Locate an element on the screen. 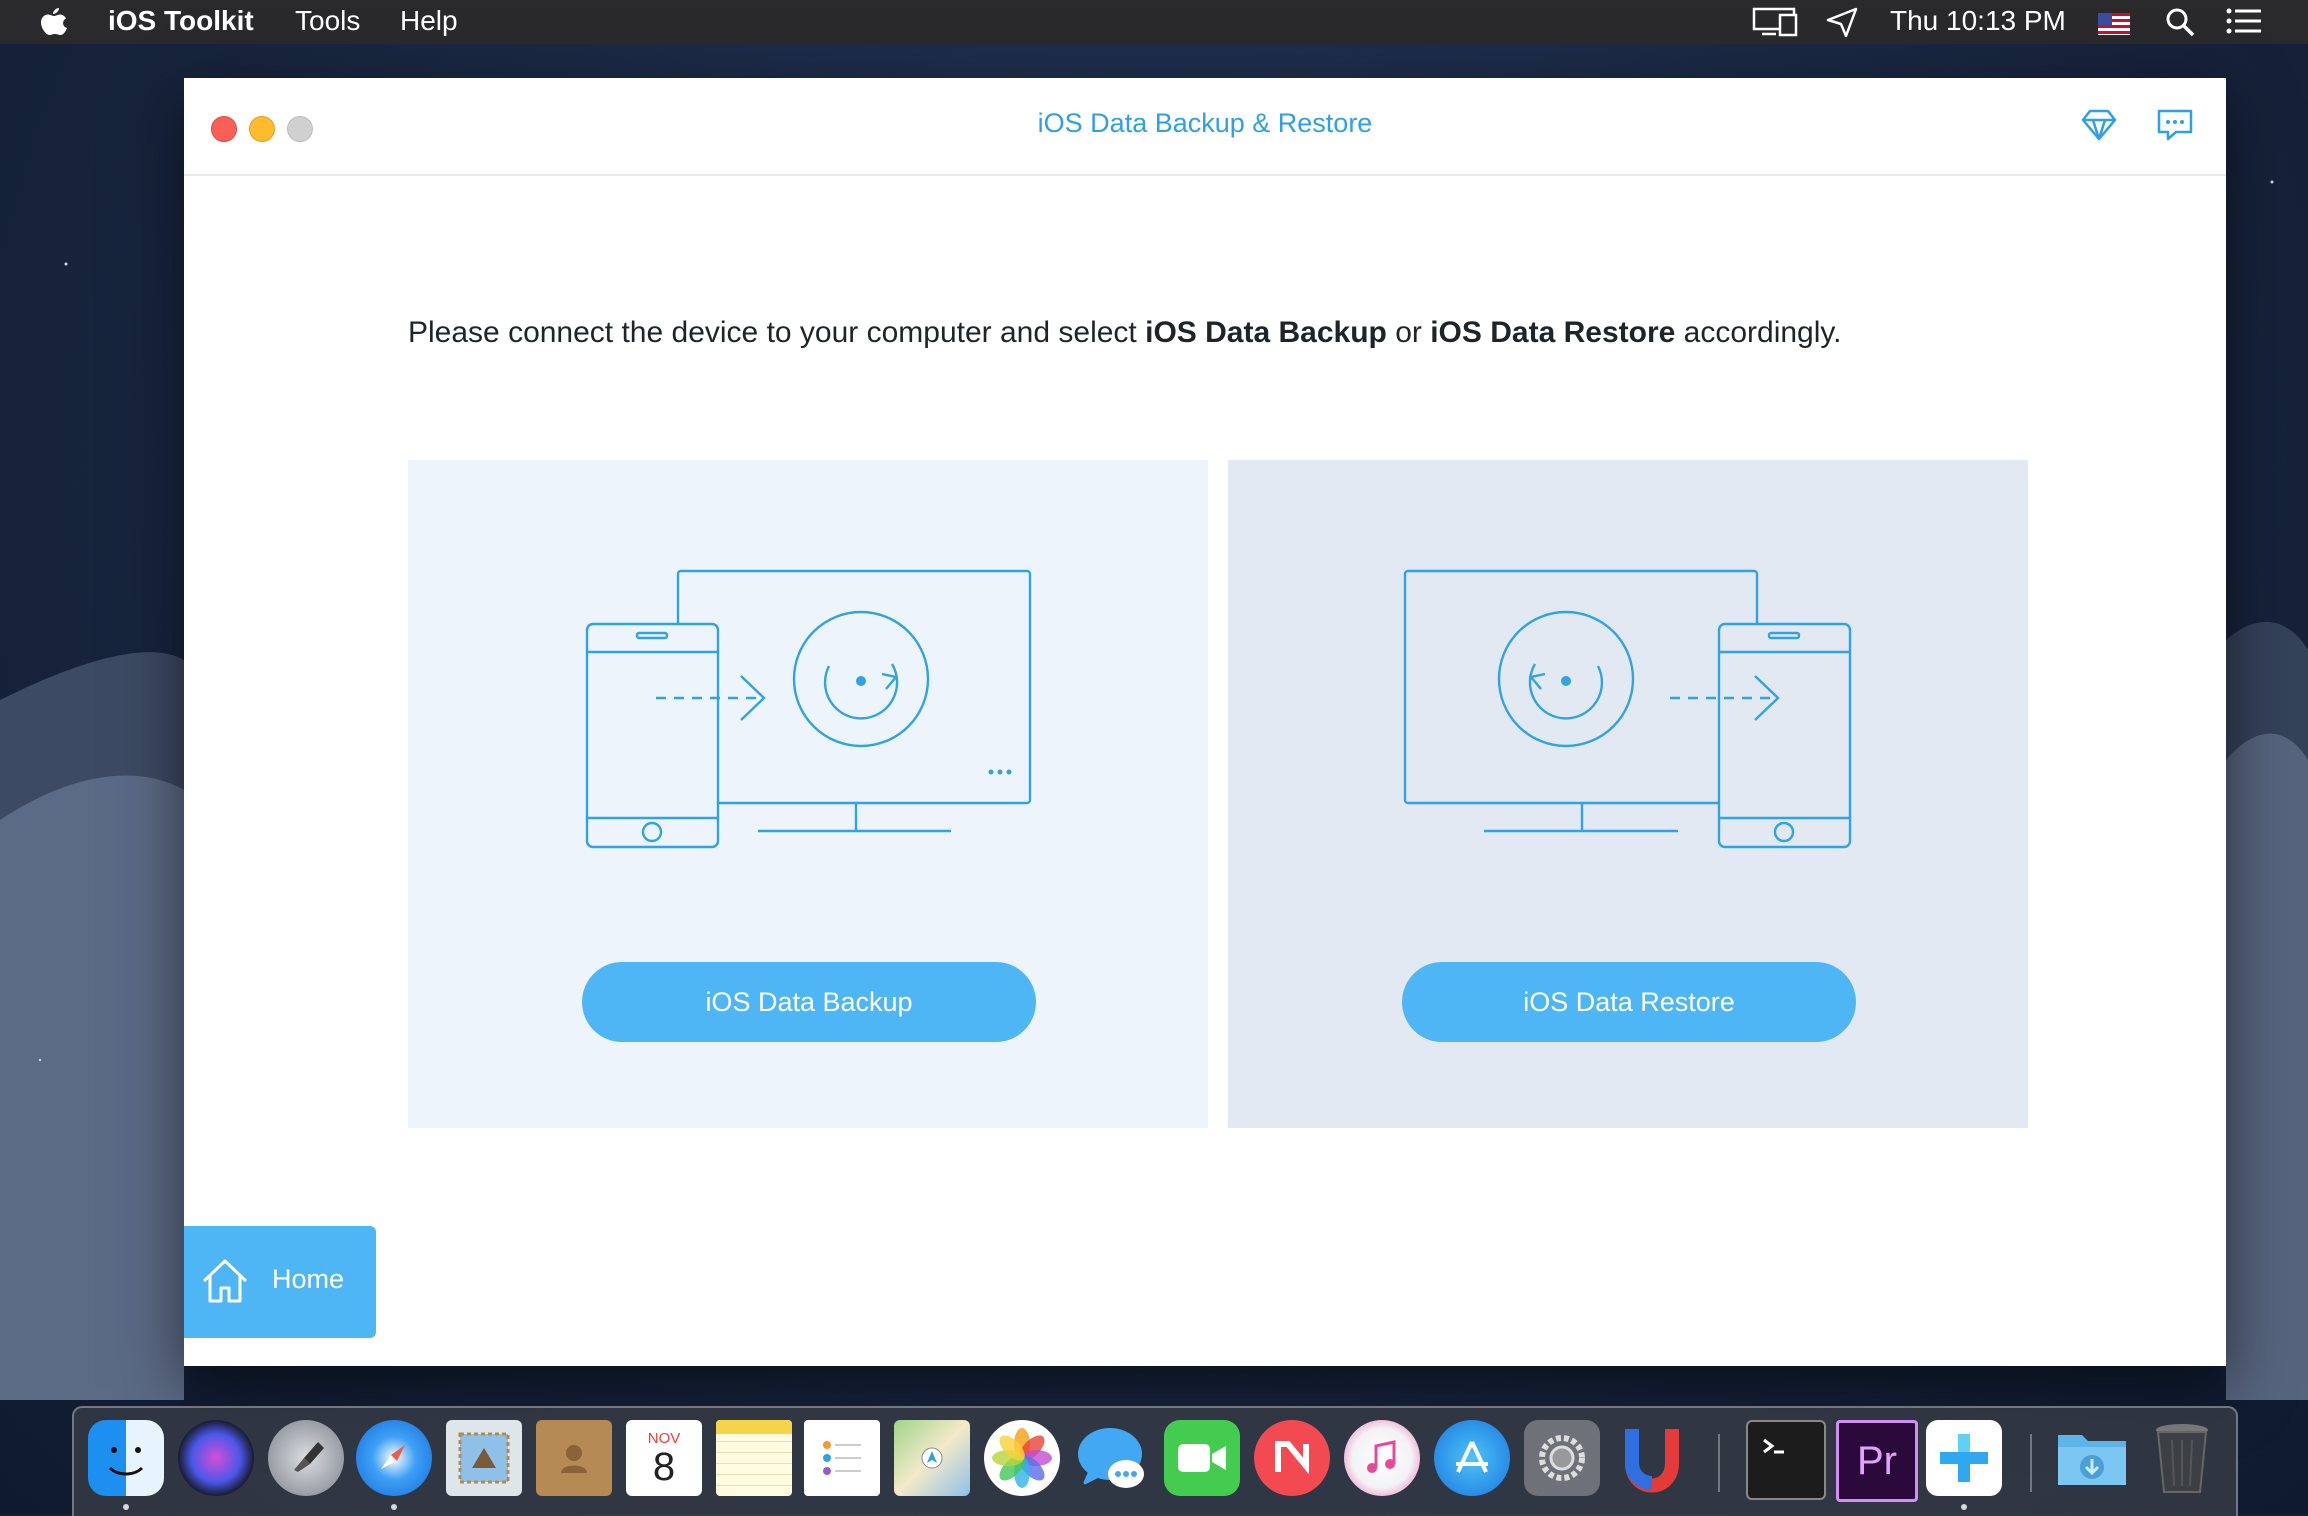 The width and height of the screenshot is (2308, 1516). menu-tools: Tools is located at coordinates (327, 21).